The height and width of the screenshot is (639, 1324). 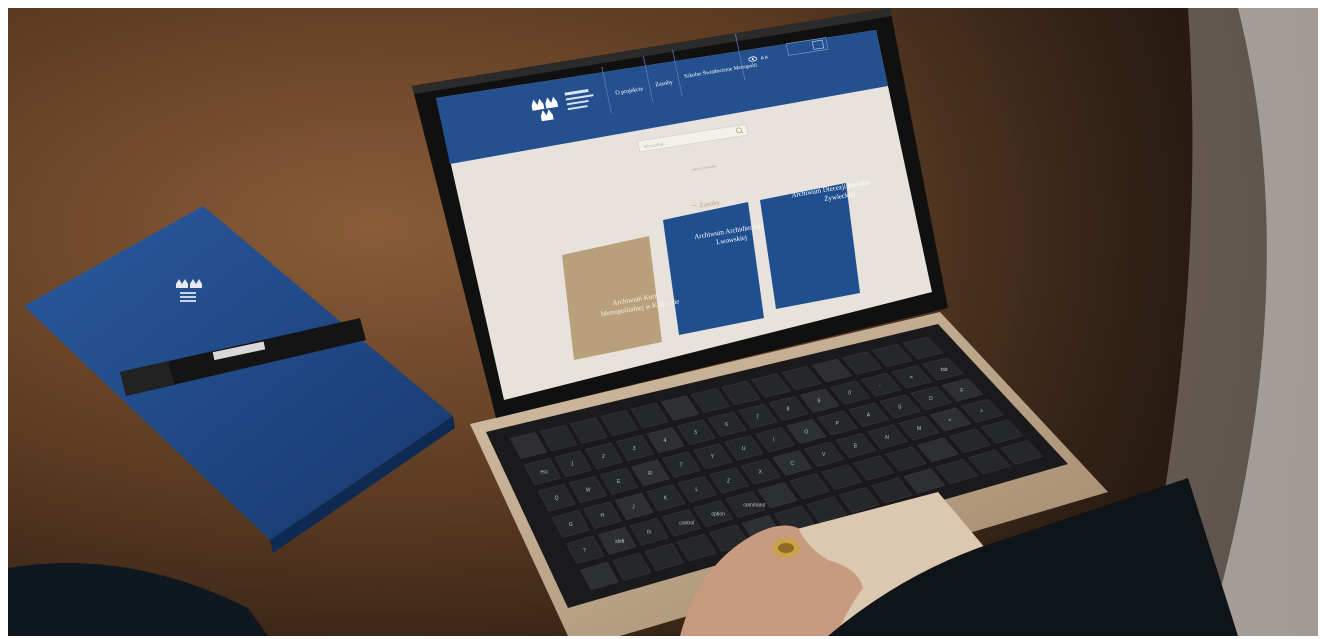 What do you see at coordinates (718, 515) in the screenshot?
I see `keyboard-key-label: option` at bounding box center [718, 515].